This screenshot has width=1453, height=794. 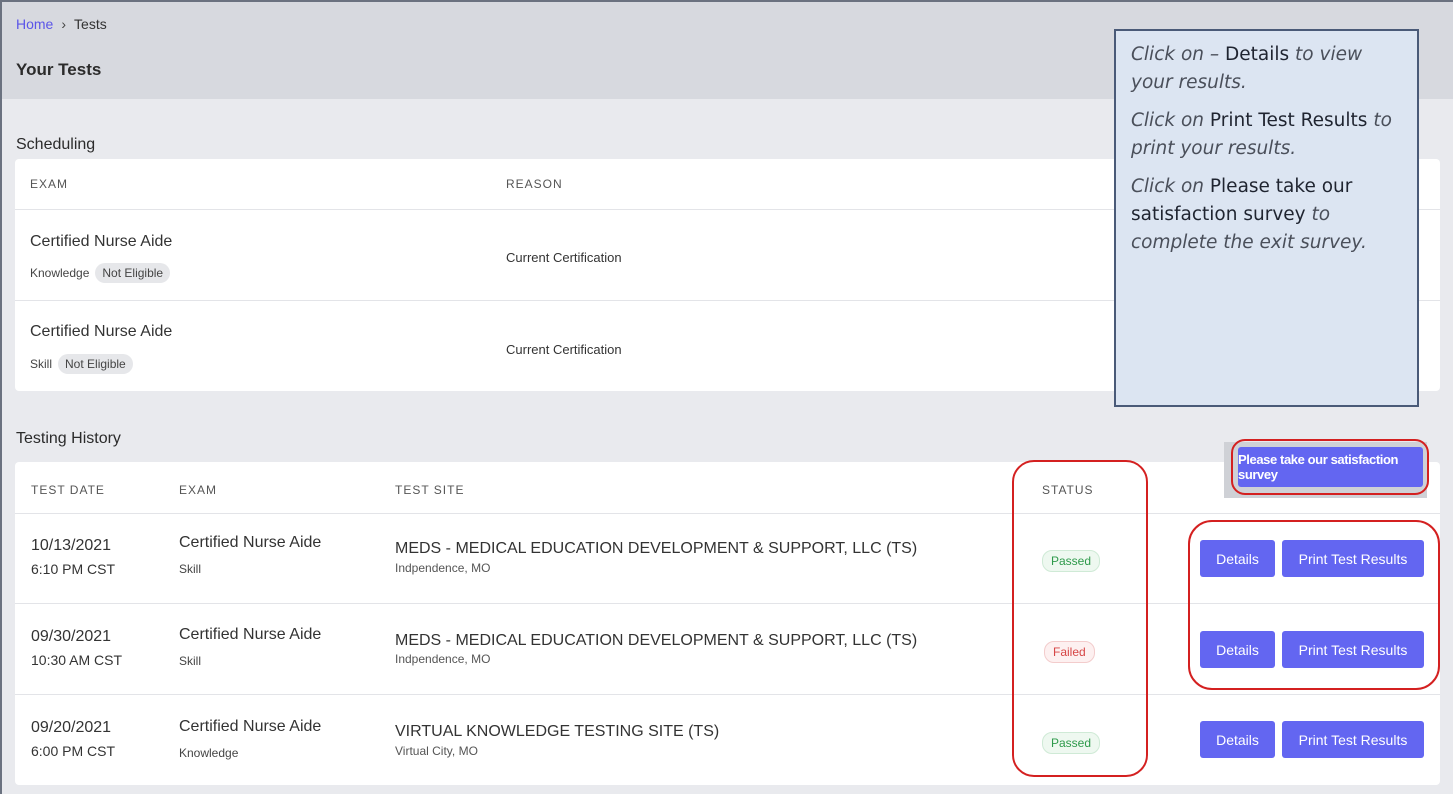 What do you see at coordinates (557, 731) in the screenshot?
I see `test-site-name: VIRTUAL KNOWLEDGE TESTING SITE (TS)` at bounding box center [557, 731].